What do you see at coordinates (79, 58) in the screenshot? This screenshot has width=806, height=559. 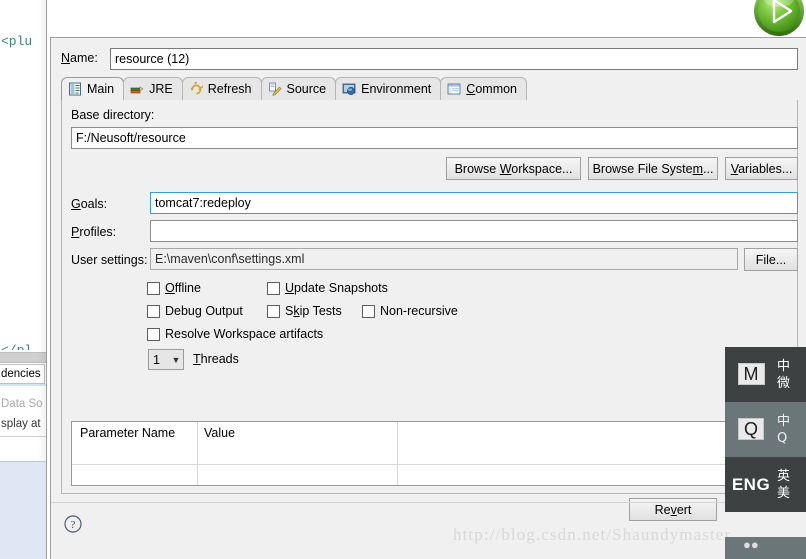 I see `name-label: Name:` at bounding box center [79, 58].